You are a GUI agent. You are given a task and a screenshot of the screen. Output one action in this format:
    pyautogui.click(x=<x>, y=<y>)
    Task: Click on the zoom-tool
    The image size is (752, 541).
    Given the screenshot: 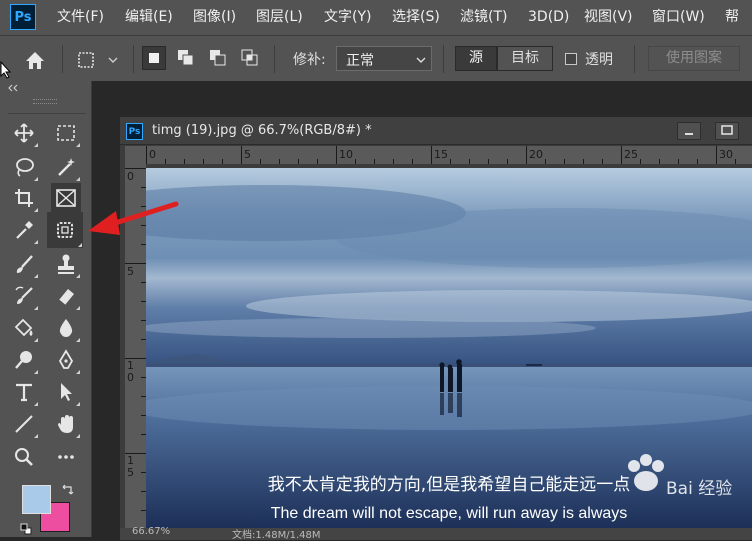 What is the action you would take?
    pyautogui.click(x=24, y=457)
    